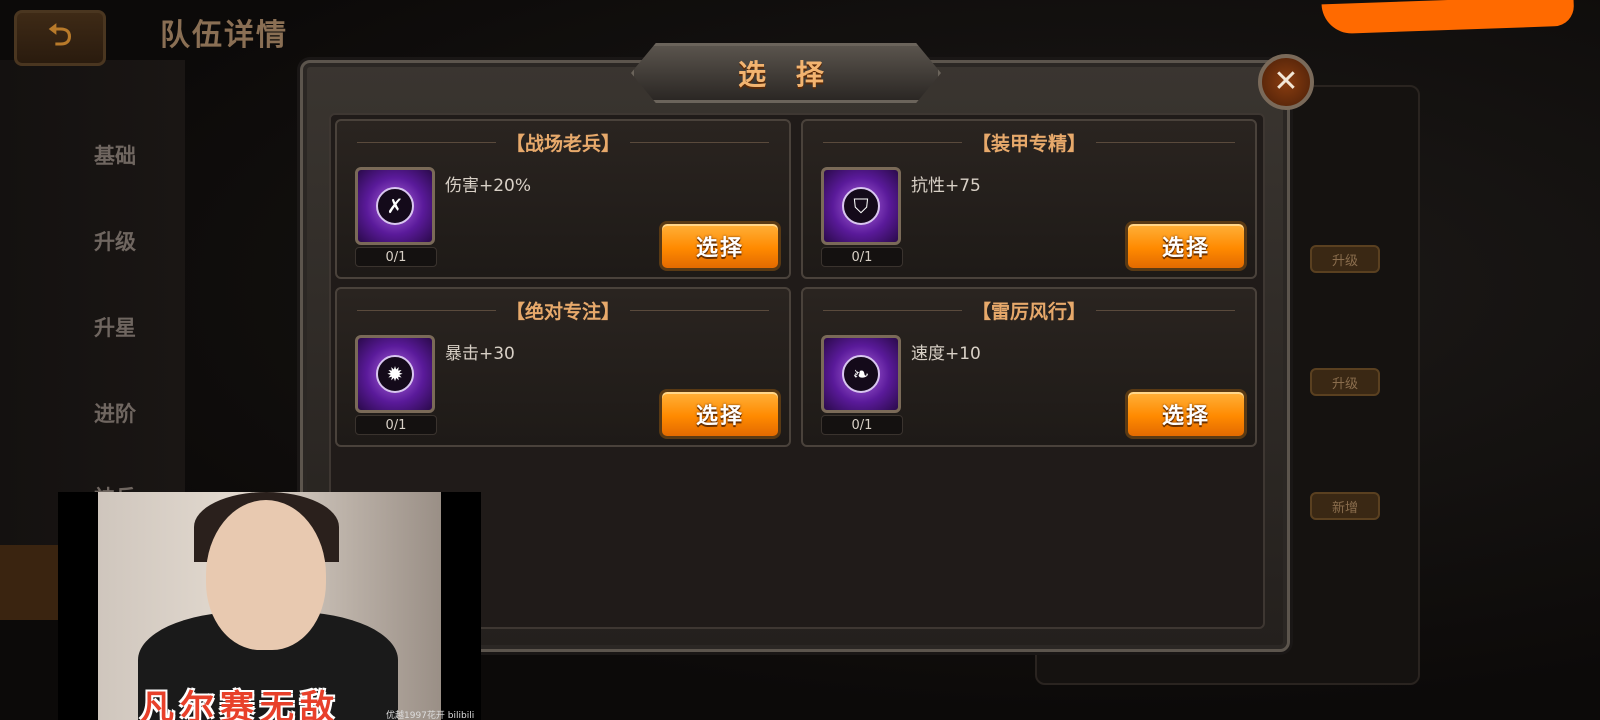  I want to click on back-arrow-icon: ⮌, so click(60, 35).